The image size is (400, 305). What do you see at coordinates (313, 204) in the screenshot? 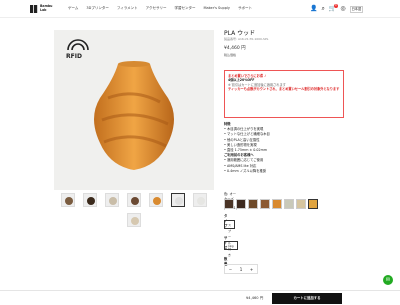
I see `color-swatch-8-selected` at bounding box center [313, 204].